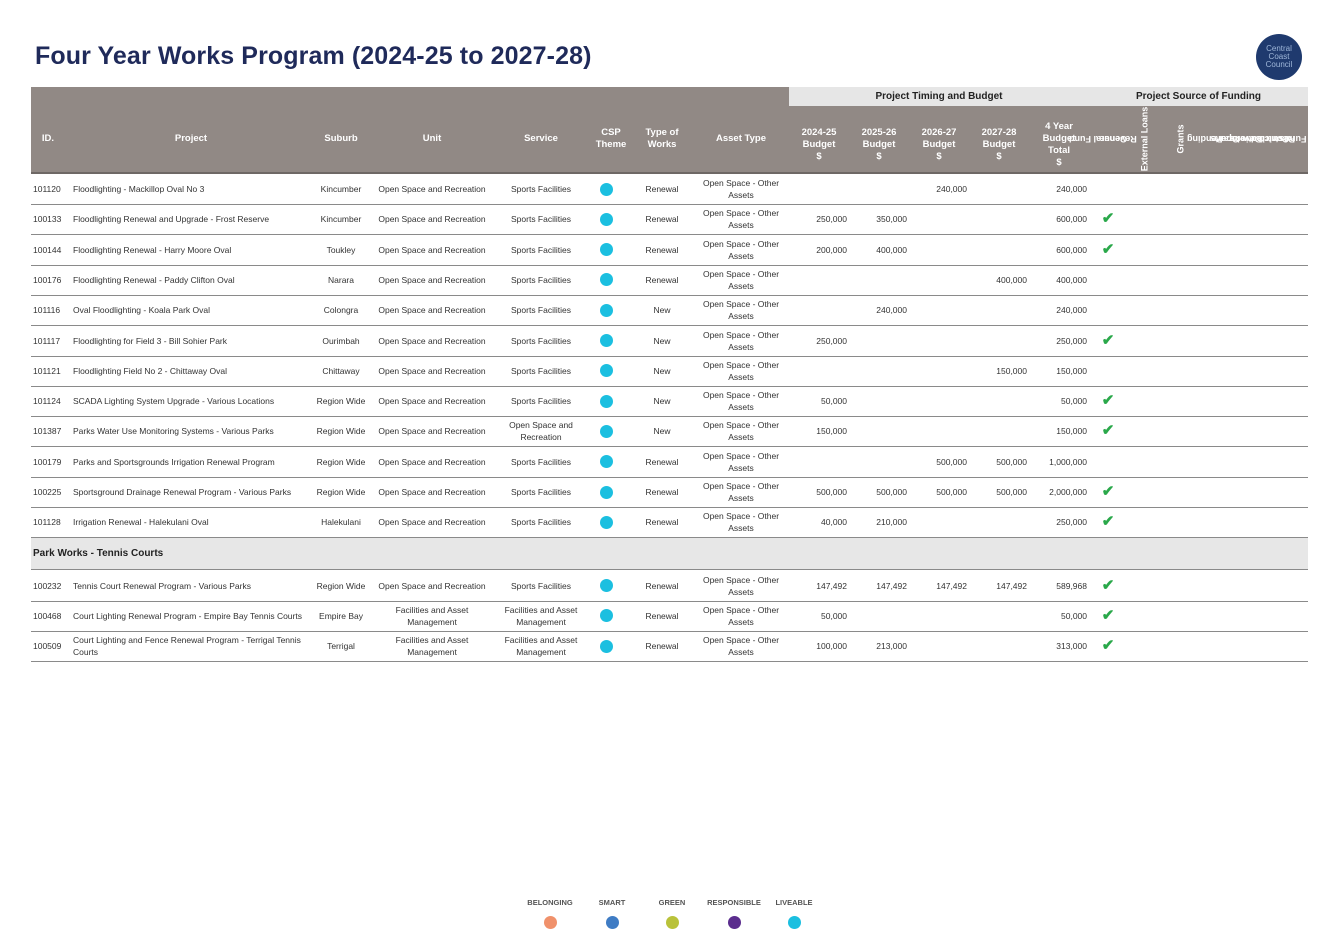 The width and height of the screenshot is (1338, 947). What do you see at coordinates (939, 144) in the screenshot?
I see `header-line: Budget` at bounding box center [939, 144].